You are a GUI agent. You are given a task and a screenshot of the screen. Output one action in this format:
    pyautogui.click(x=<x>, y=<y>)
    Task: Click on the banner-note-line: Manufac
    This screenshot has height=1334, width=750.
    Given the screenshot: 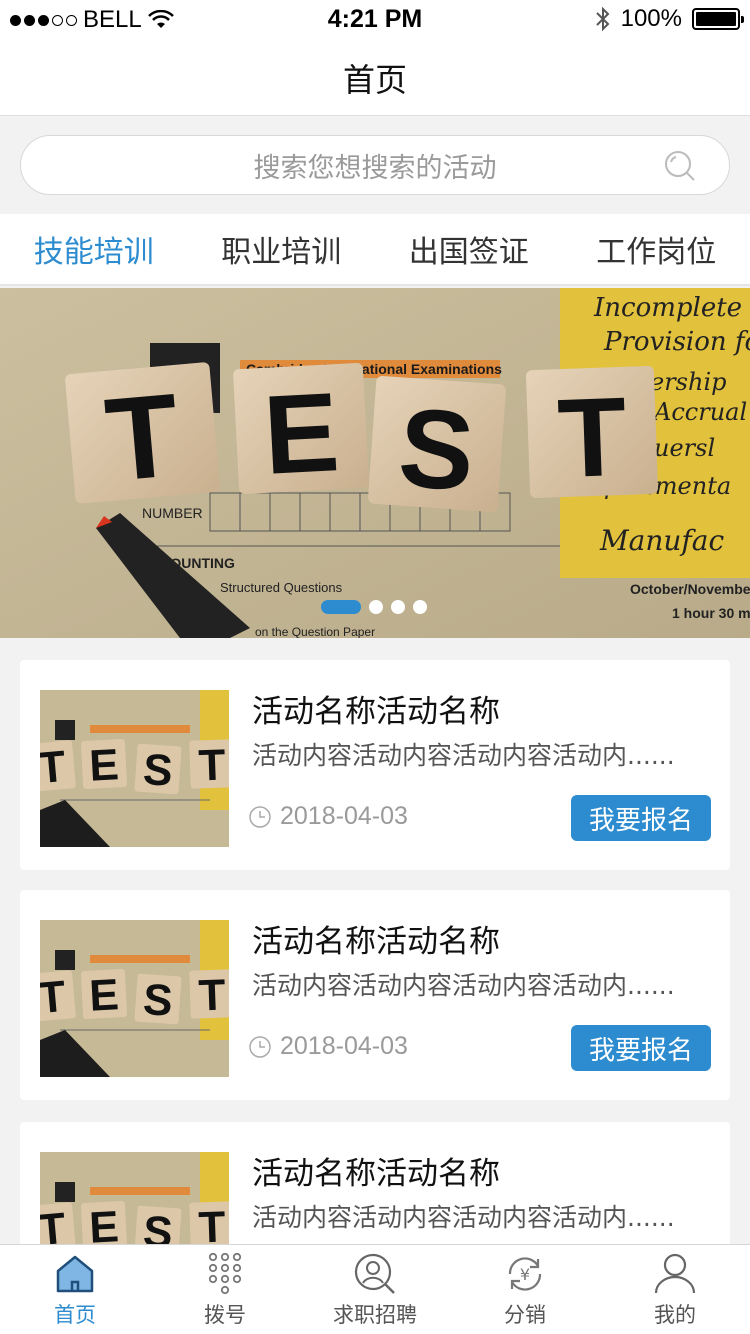 What is the action you would take?
    pyautogui.click(x=661, y=540)
    